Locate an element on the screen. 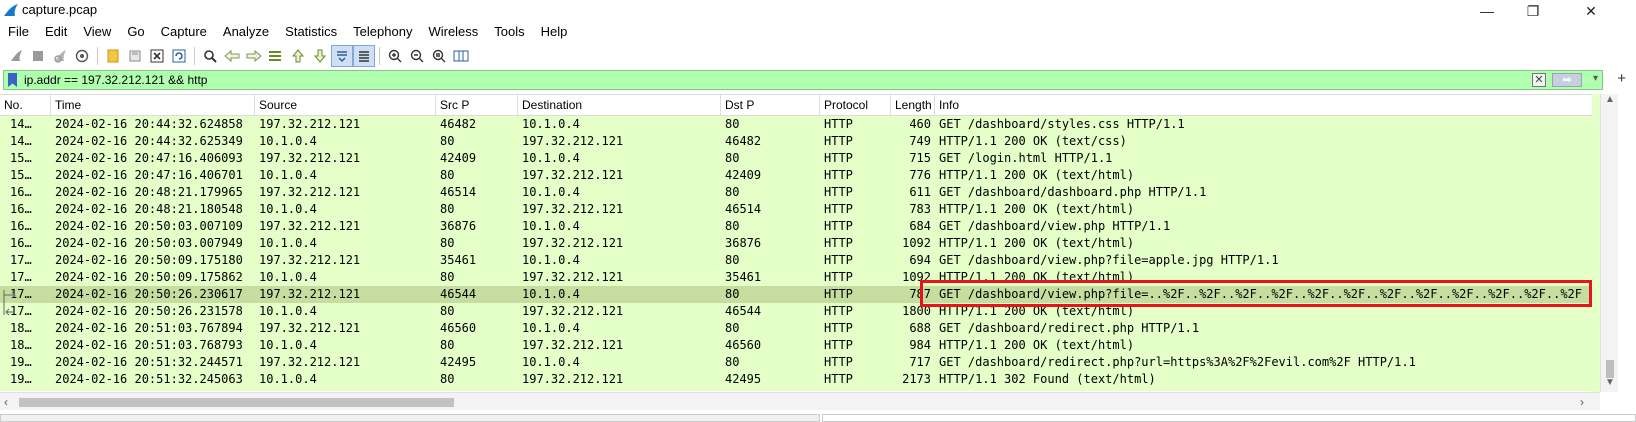 The height and width of the screenshot is (422, 1636). zoom-in-icon is located at coordinates (395, 56).